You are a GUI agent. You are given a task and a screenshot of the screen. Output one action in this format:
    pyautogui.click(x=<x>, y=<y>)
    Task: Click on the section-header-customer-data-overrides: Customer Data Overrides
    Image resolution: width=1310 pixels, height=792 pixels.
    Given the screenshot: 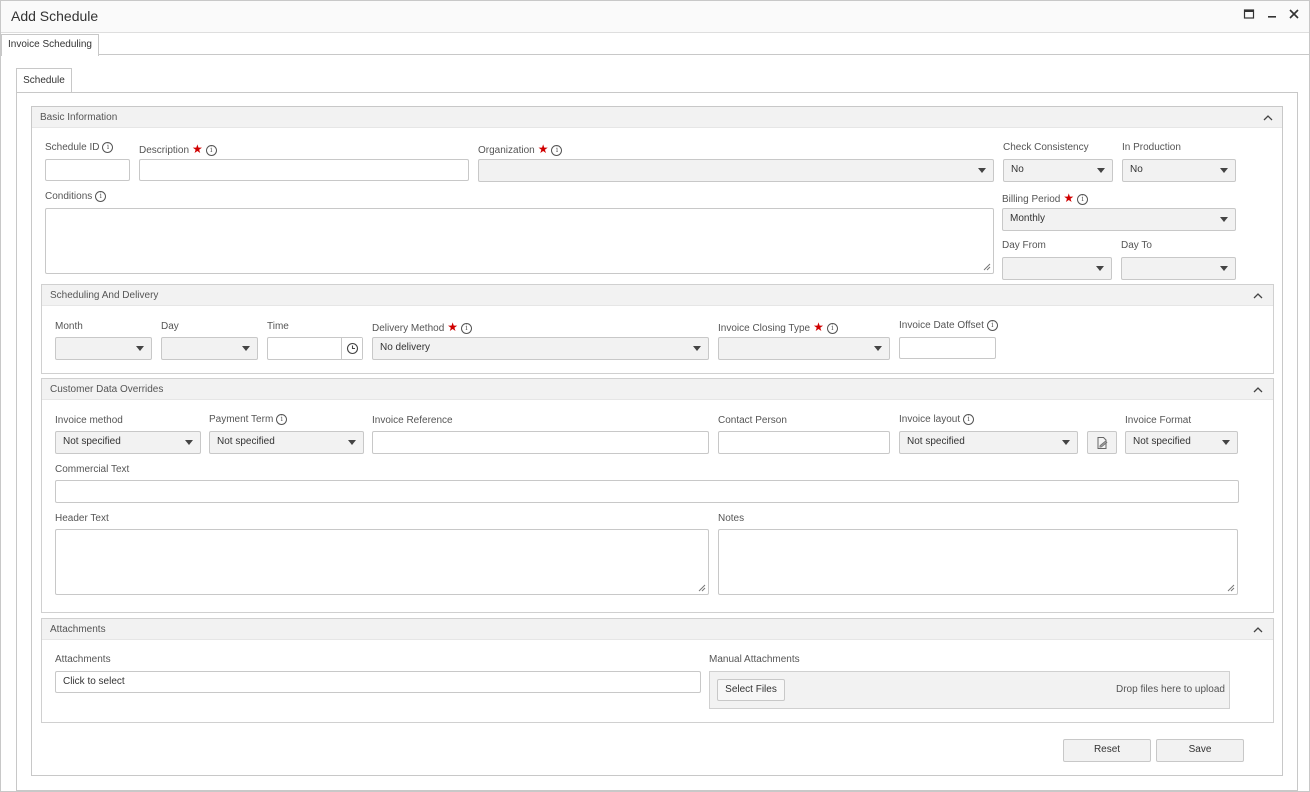 What is the action you would take?
    pyautogui.click(x=657, y=389)
    